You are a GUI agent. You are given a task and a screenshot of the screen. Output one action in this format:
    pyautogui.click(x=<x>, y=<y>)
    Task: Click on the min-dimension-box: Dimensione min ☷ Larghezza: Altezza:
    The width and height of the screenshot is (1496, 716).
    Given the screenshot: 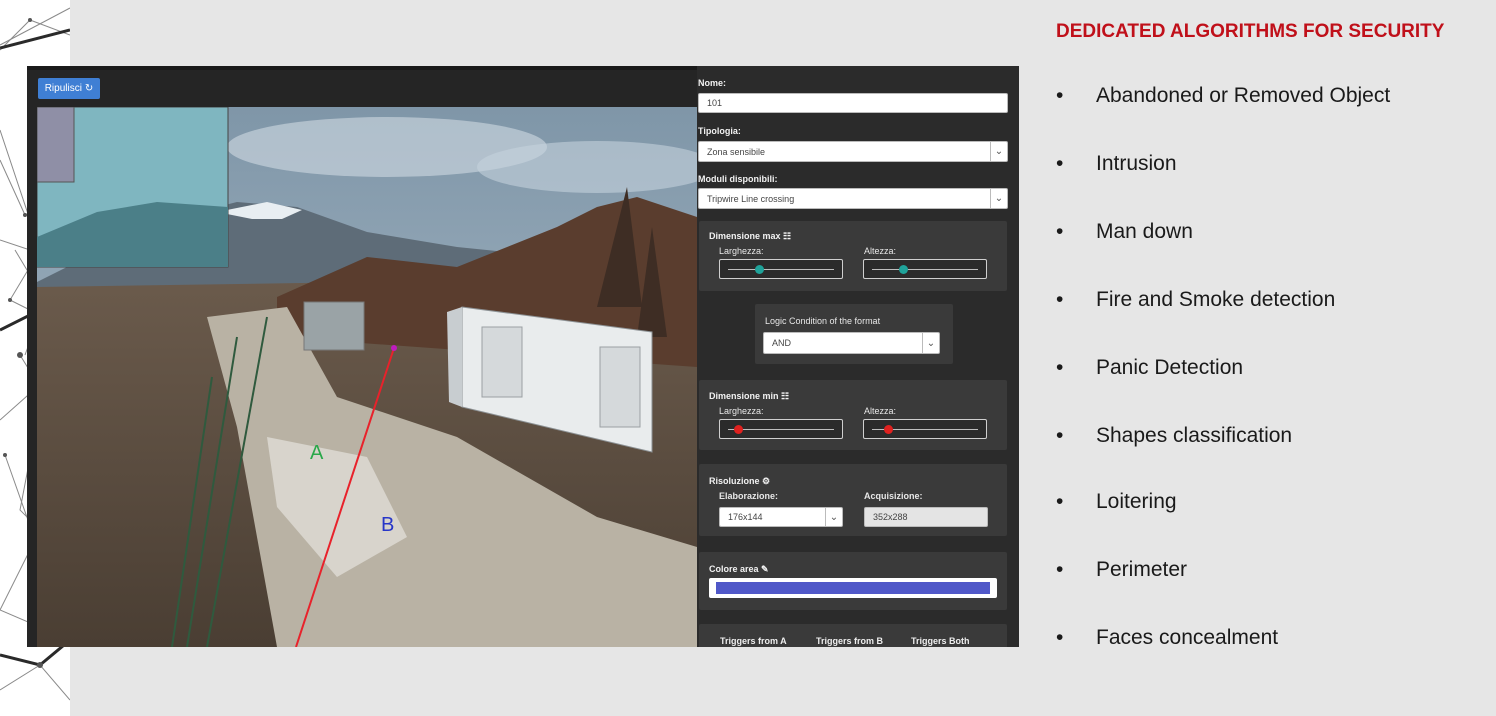 What is the action you would take?
    pyautogui.click(x=853, y=415)
    